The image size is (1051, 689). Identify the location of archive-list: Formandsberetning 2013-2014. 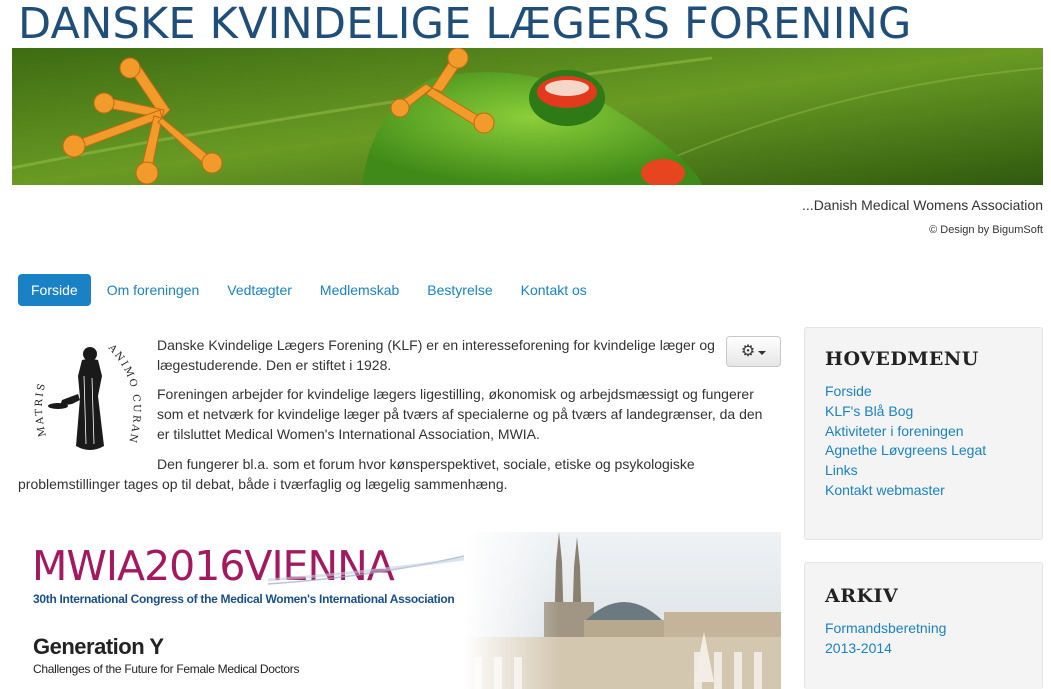
(885, 639).